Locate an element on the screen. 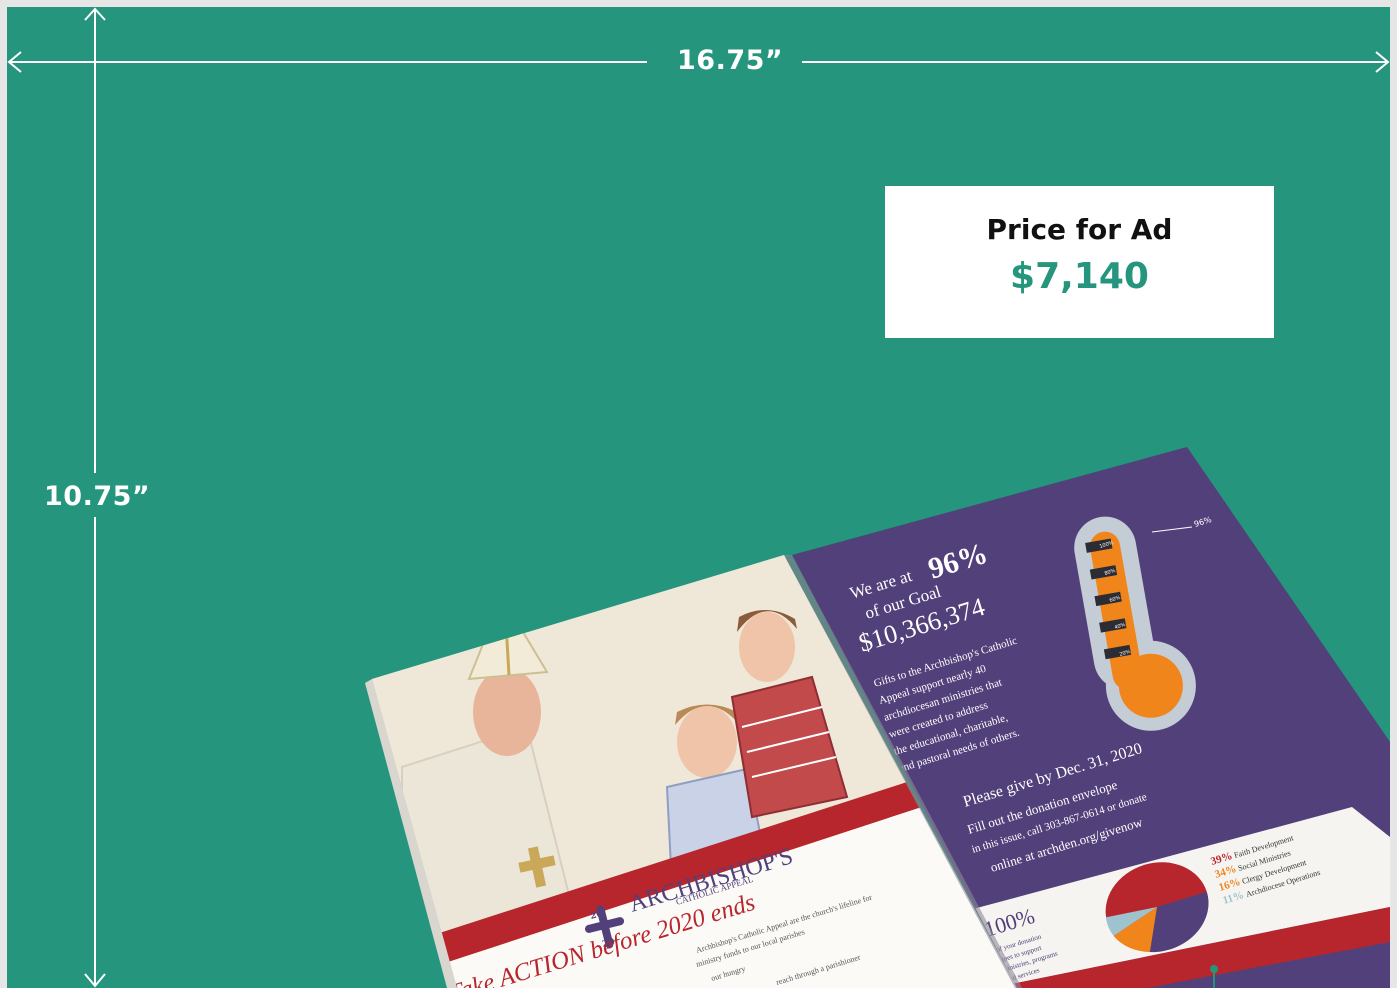  width-label: 16.75” is located at coordinates (730, 60).